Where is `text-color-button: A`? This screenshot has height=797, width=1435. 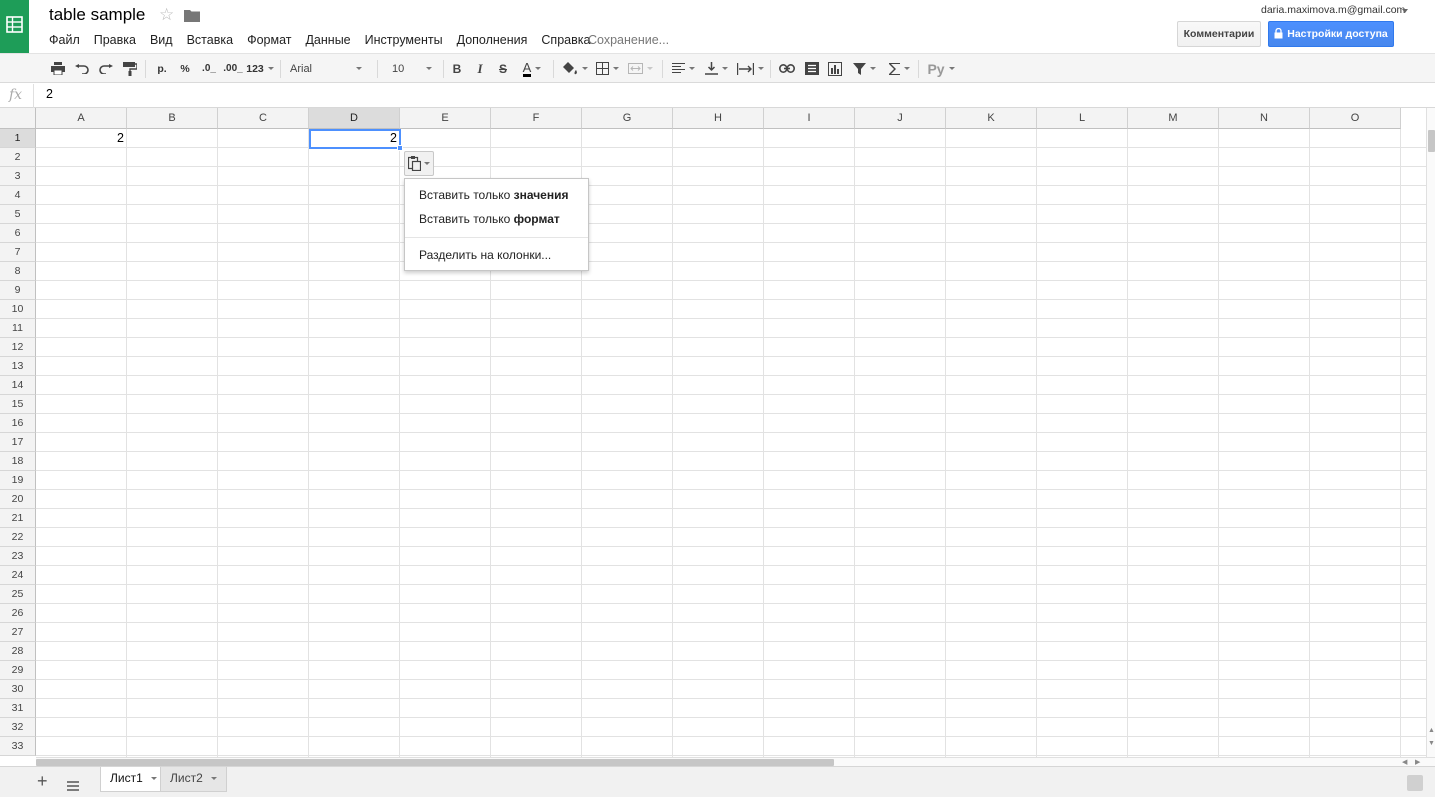
text-color-button: A is located at coordinates (532, 68).